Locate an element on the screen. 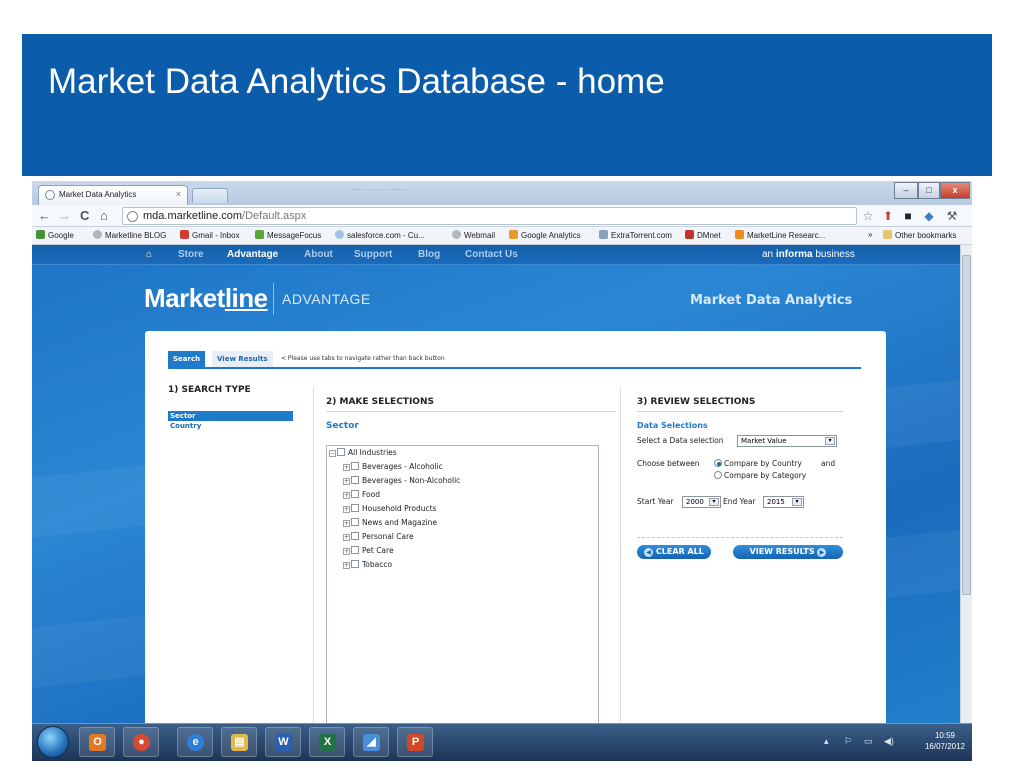  tree-item: + Food is located at coordinates (361, 494).